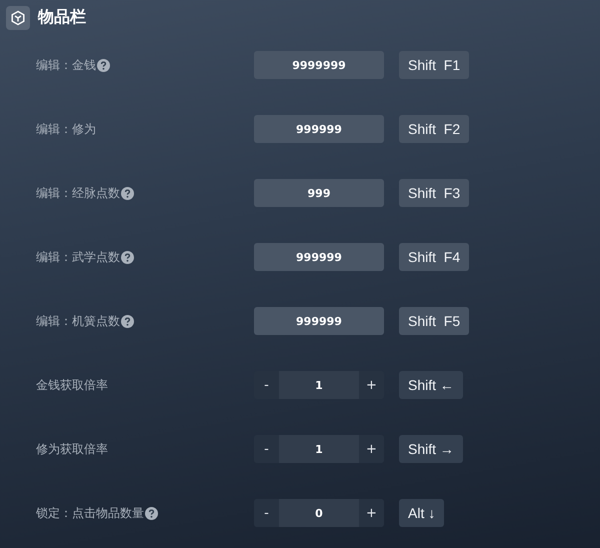 Image resolution: width=600 pixels, height=548 pixels. Describe the element at coordinates (434, 257) in the screenshot. I see `hotkey-button: Shift F4` at that location.